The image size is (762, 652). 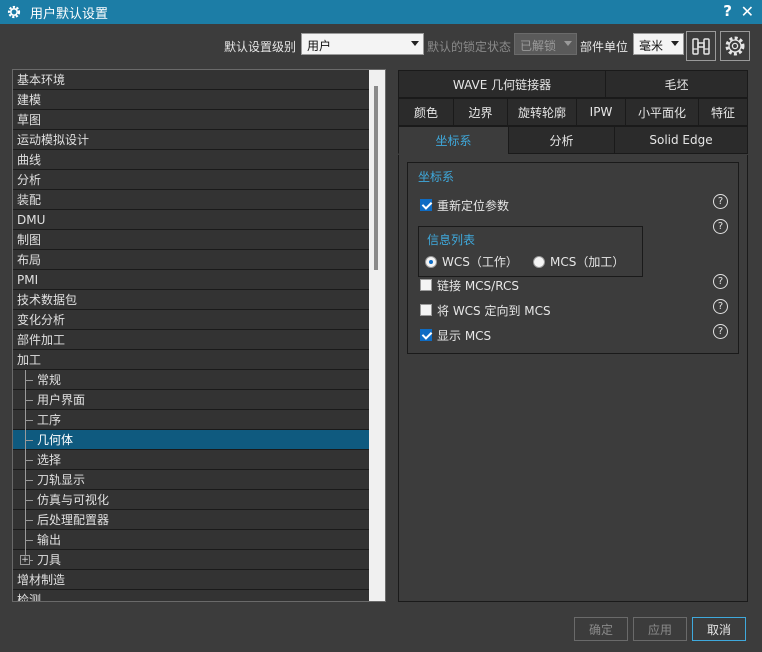 What do you see at coordinates (73, 500) in the screenshot?
I see `tree-item-label: 仿真与可视化` at bounding box center [73, 500].